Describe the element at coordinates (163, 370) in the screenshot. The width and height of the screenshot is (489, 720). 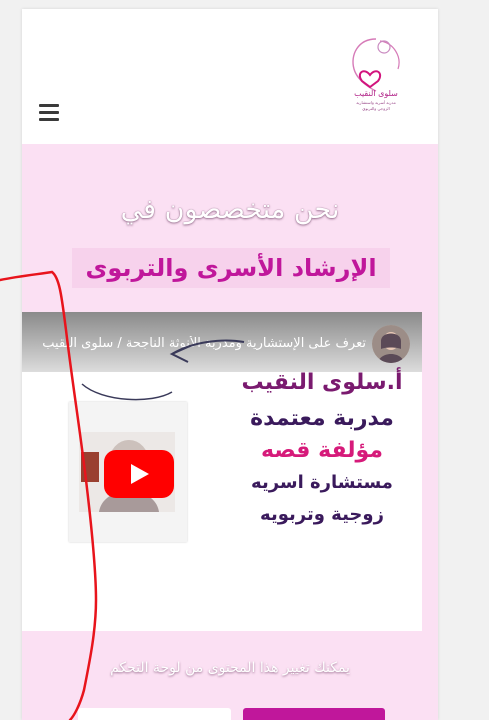
I see `thumbnail-arrows` at that location.